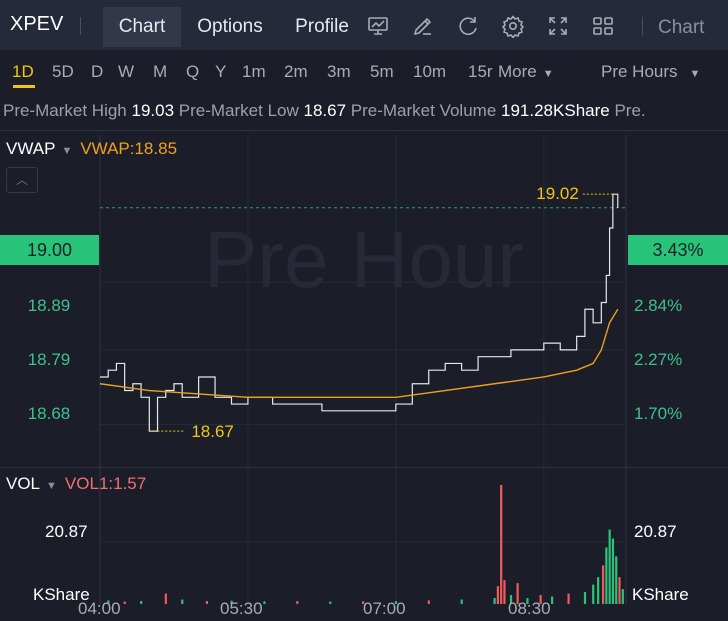  What do you see at coordinates (49, 250) in the screenshot?
I see `current-price-badge: 19.00` at bounding box center [49, 250].